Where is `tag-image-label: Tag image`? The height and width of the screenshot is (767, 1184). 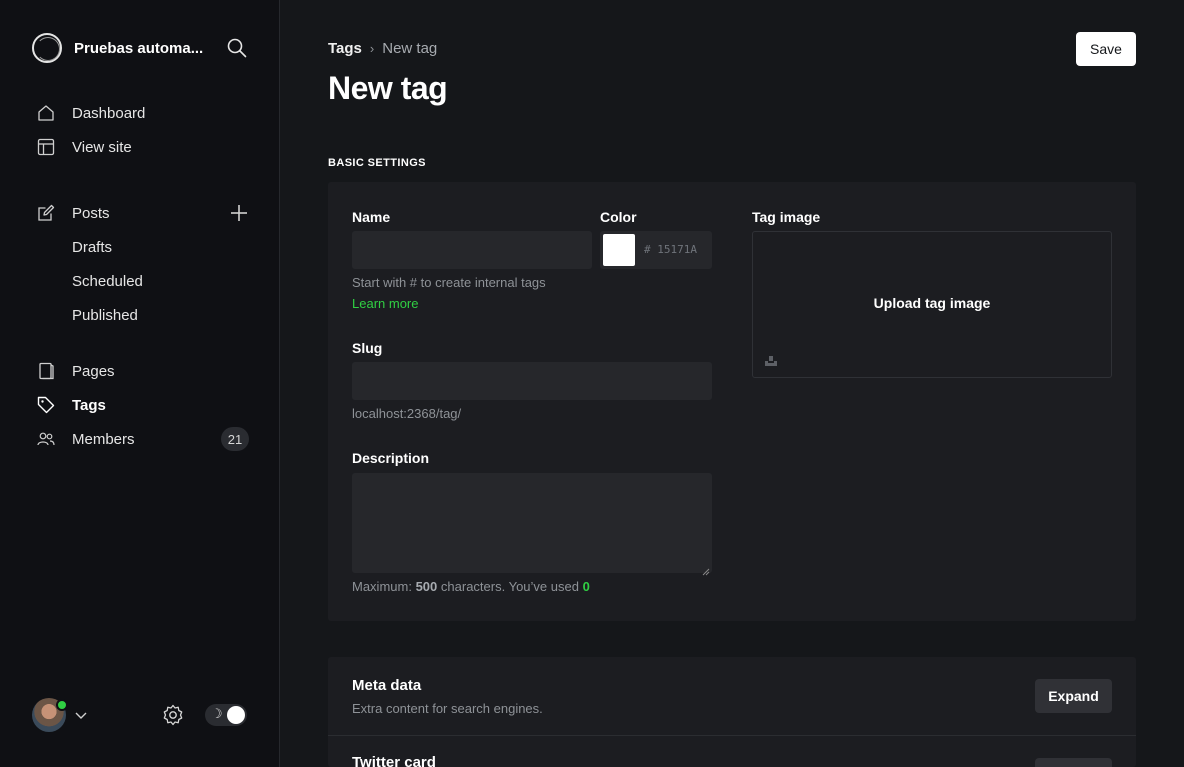
tag-image-label: Tag image is located at coordinates (786, 217).